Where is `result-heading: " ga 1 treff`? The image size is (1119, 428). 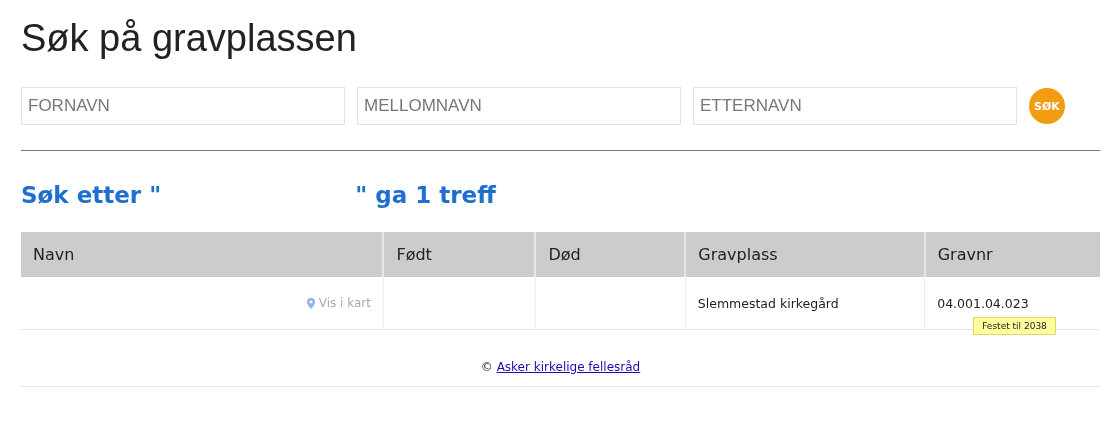 result-heading: " ga 1 treff is located at coordinates (425, 195).